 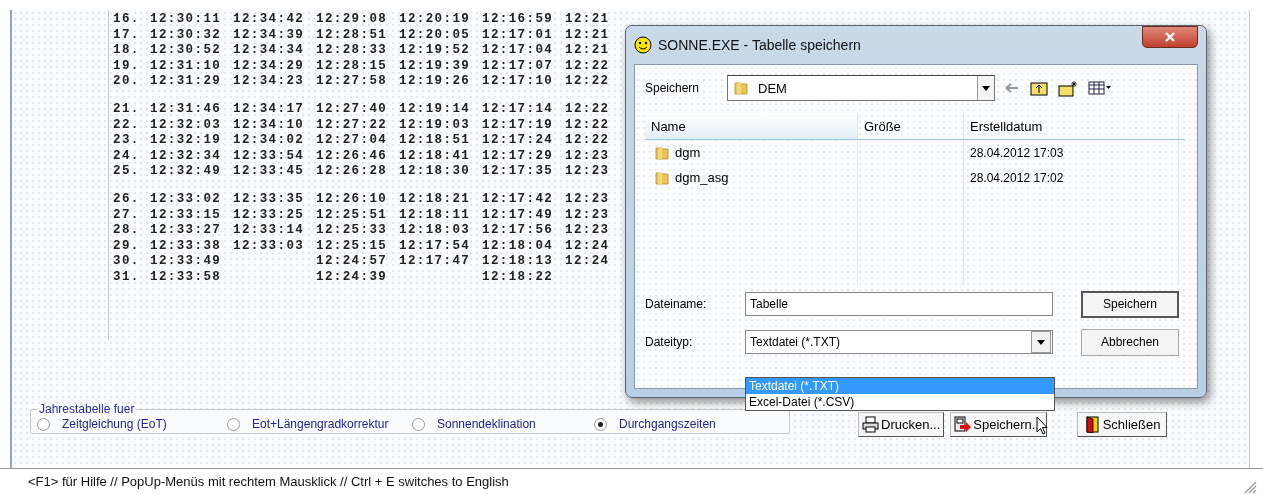 I want to click on day-number: 20., so click(x=127, y=82).